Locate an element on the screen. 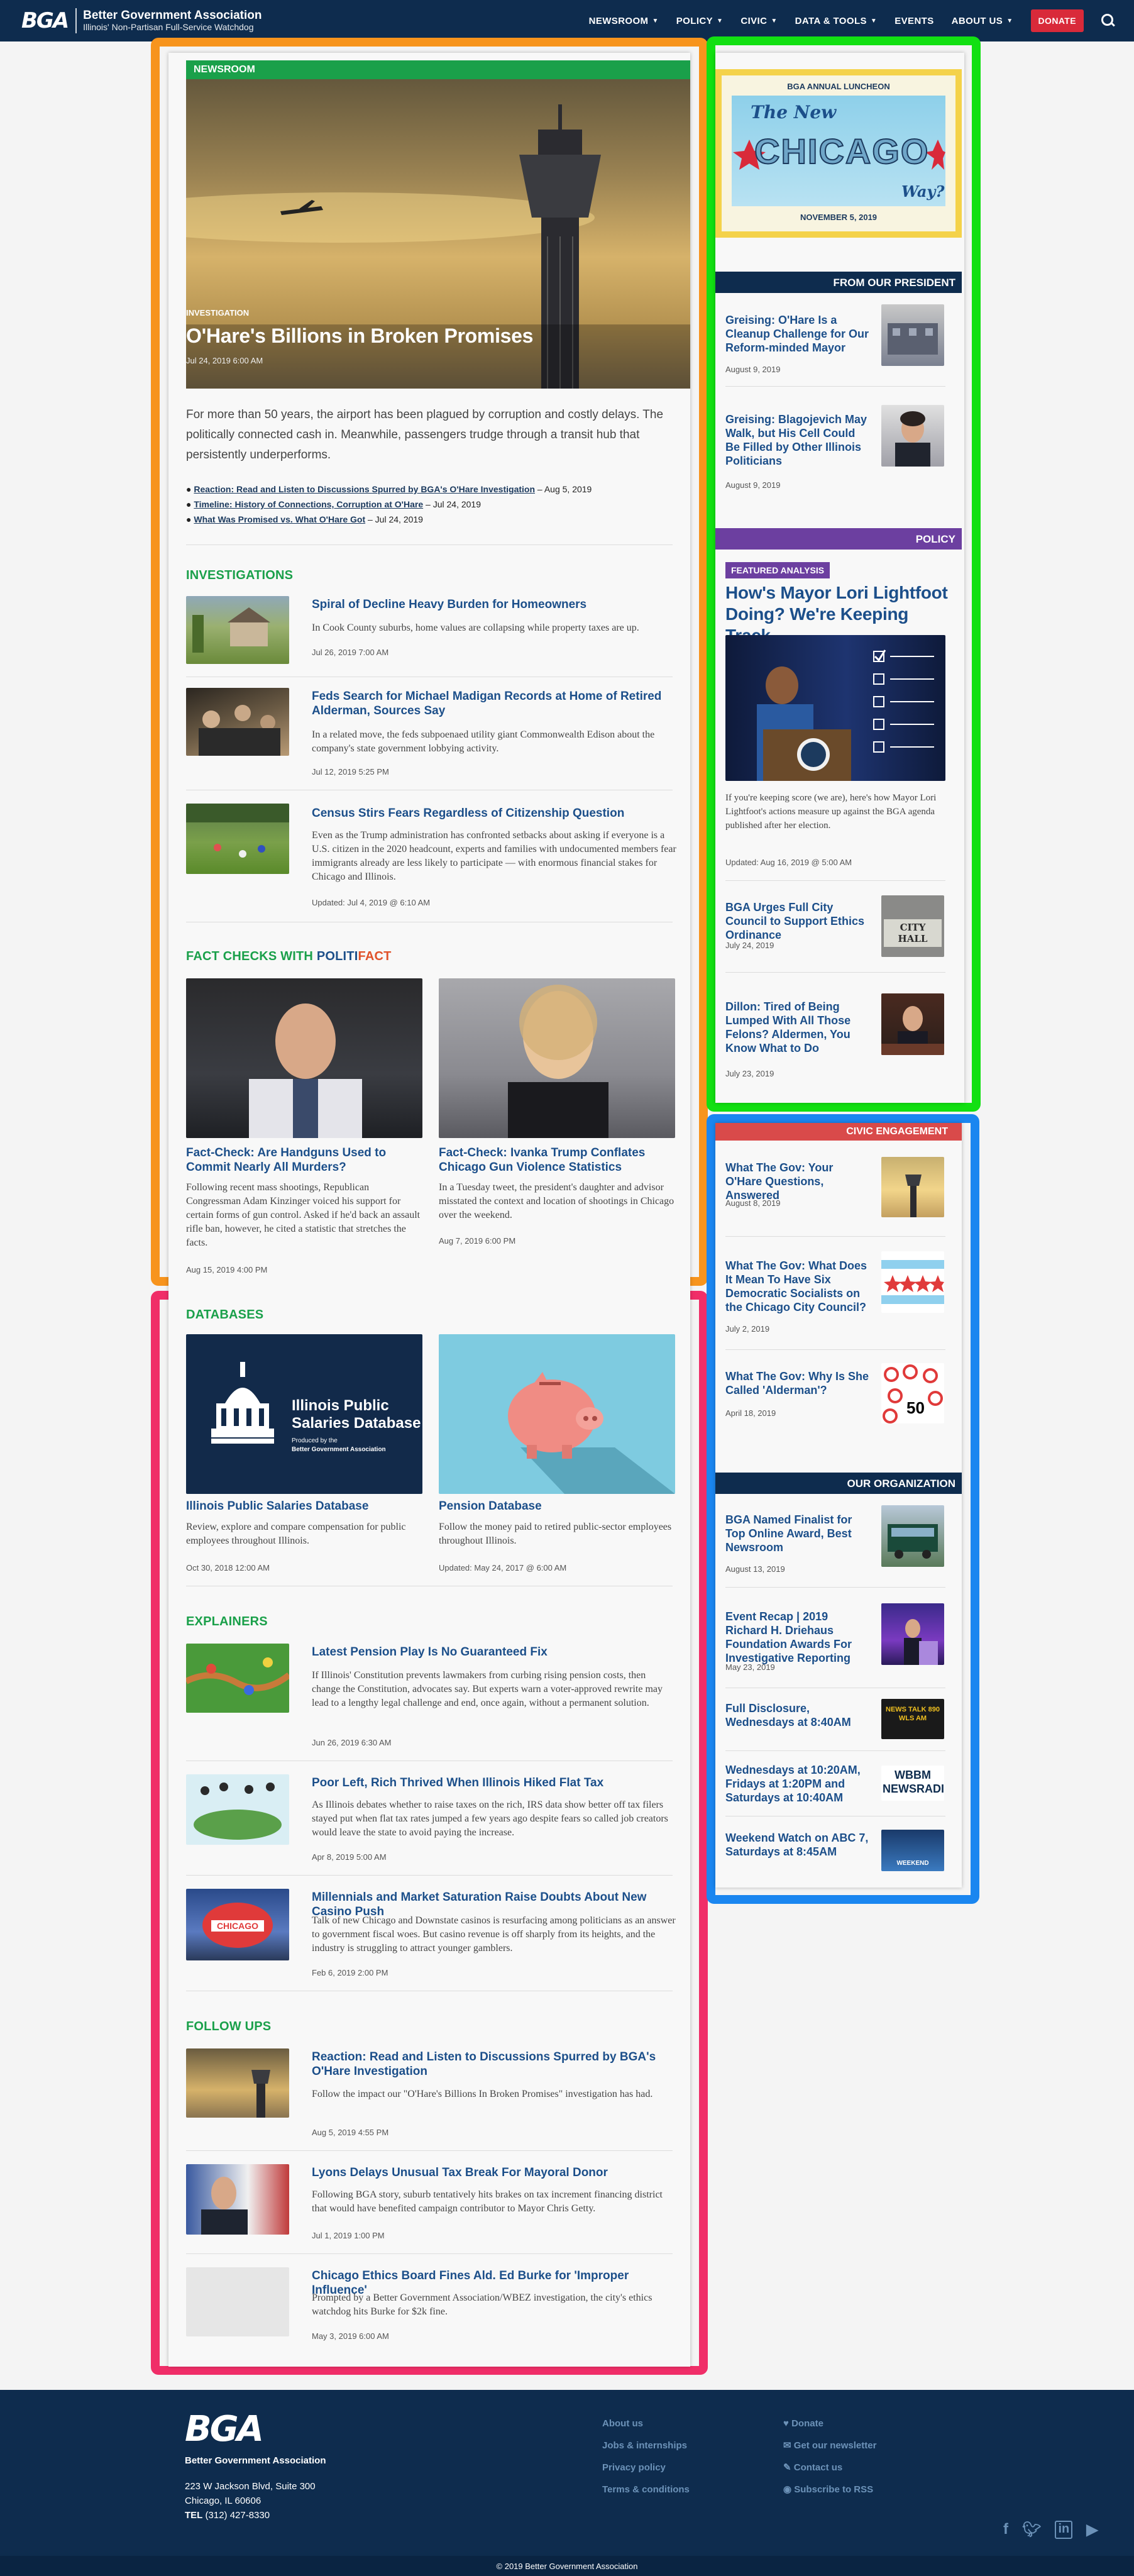 This screenshot has width=1134, height=2576. org-header: OUR ORGANIZATION is located at coordinates (838, 1483).